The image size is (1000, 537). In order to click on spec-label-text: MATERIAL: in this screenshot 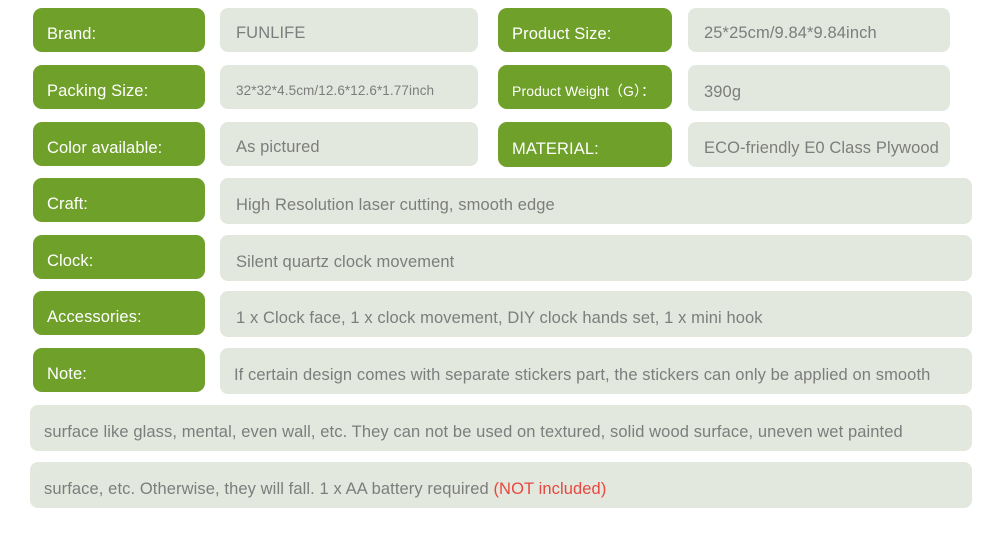, I will do `click(555, 148)`.